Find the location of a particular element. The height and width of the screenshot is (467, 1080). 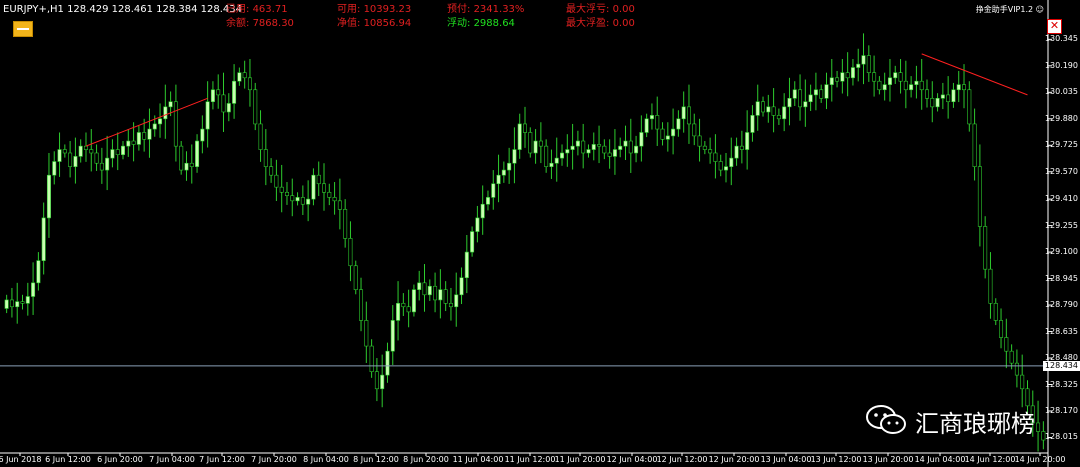

y-tick-label: 129.570 is located at coordinates (1061, 171).